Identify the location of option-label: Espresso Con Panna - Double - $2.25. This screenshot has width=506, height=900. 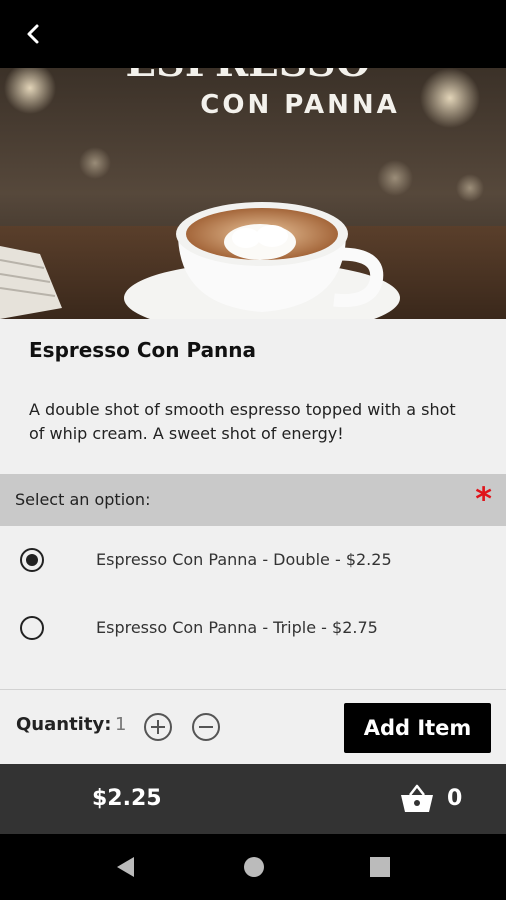
(244, 559).